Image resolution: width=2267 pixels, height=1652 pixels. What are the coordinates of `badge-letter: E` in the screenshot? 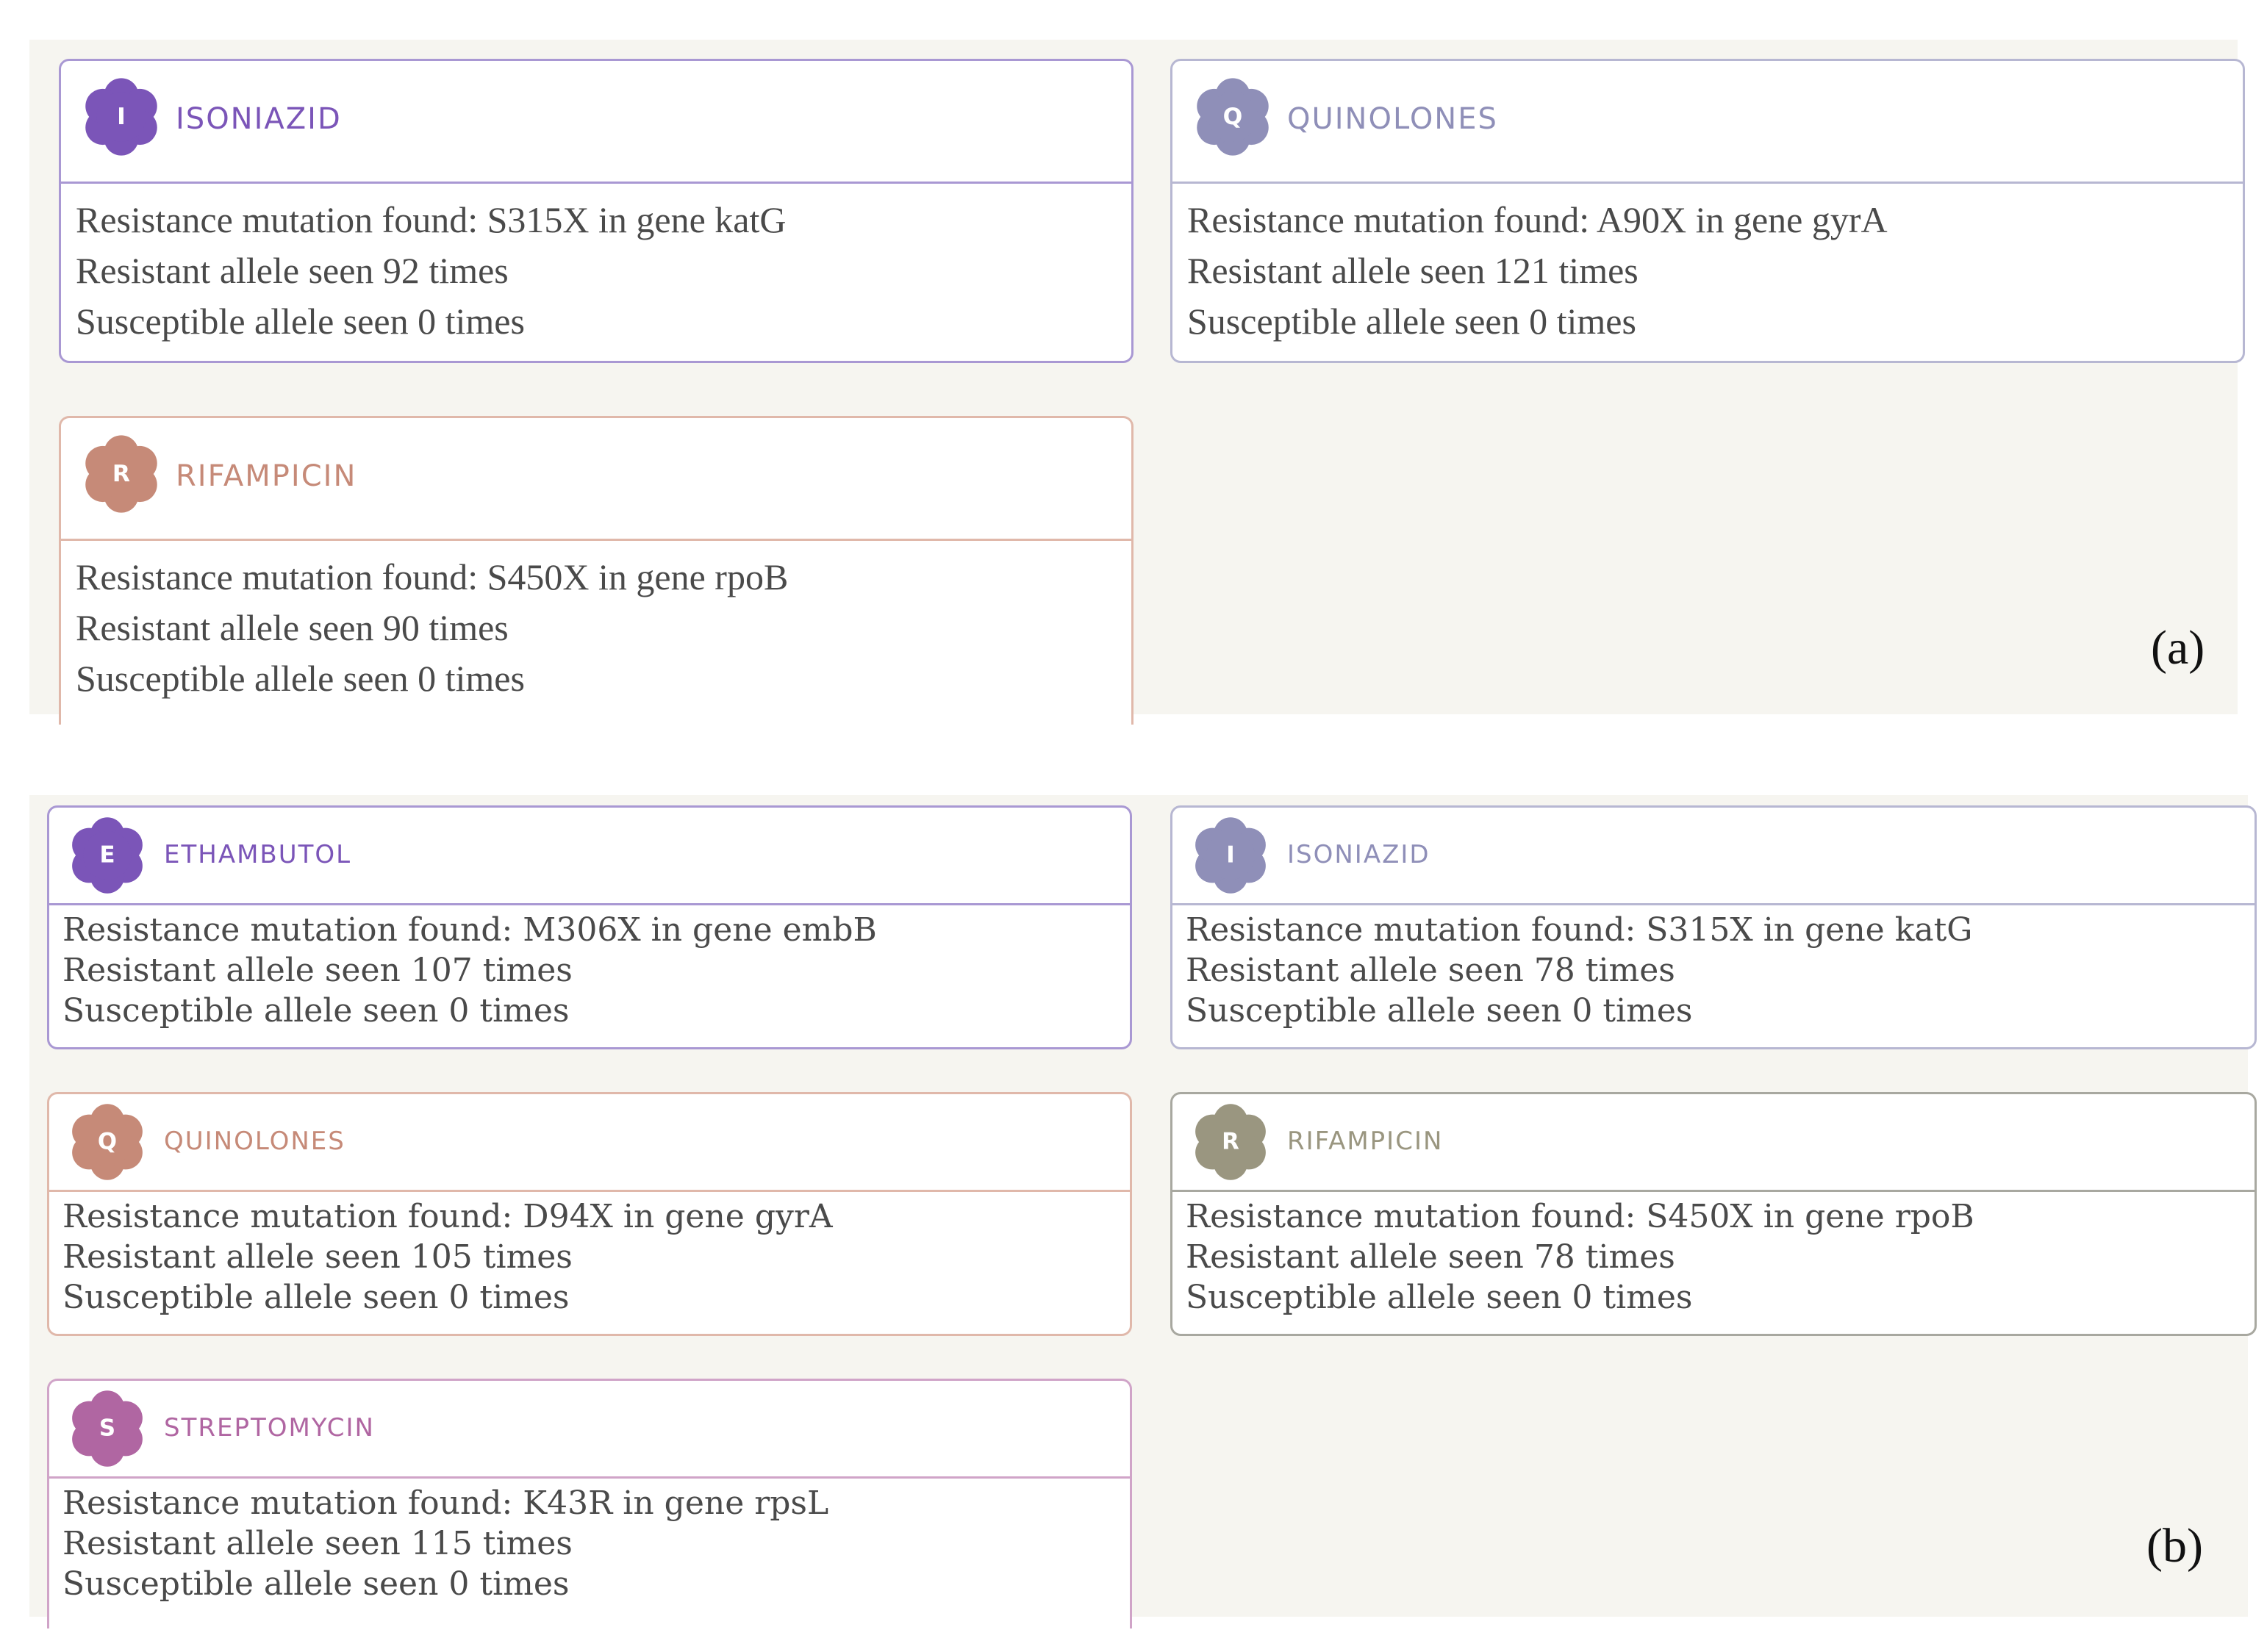 It's located at (107, 855).